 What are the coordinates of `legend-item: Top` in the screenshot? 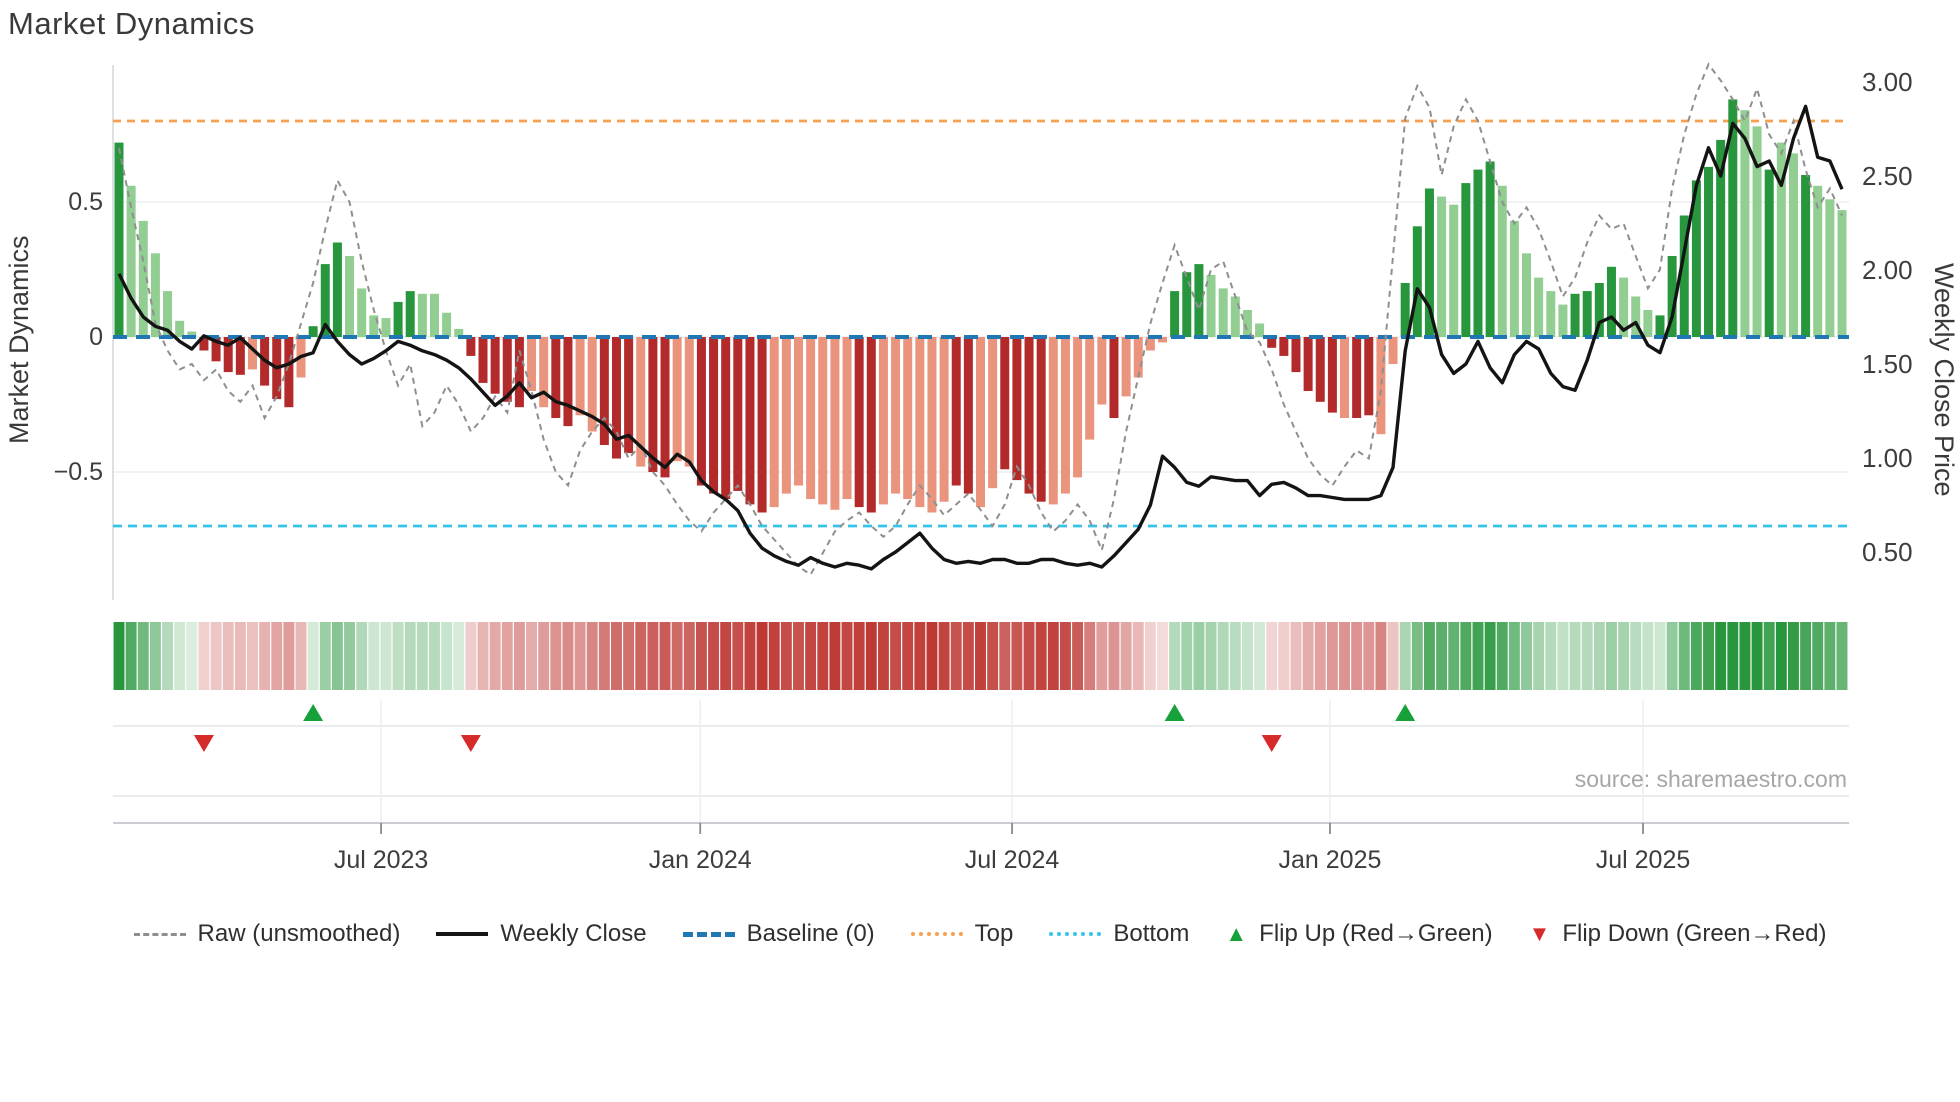 It's located at (962, 934).